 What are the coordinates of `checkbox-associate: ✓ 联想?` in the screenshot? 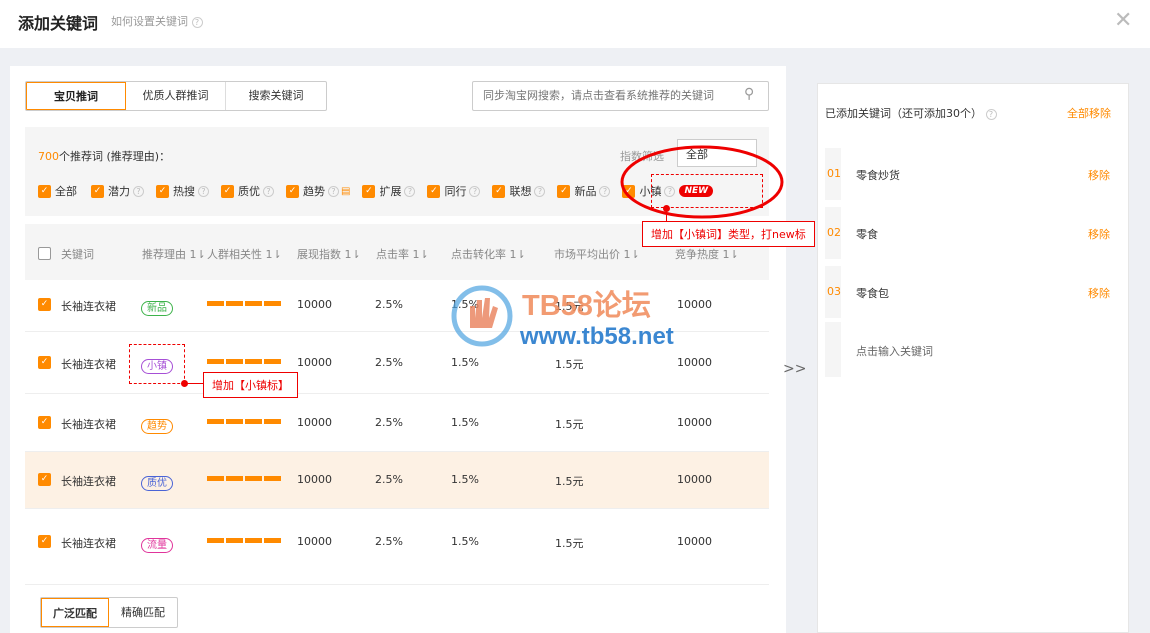 It's located at (522, 191).